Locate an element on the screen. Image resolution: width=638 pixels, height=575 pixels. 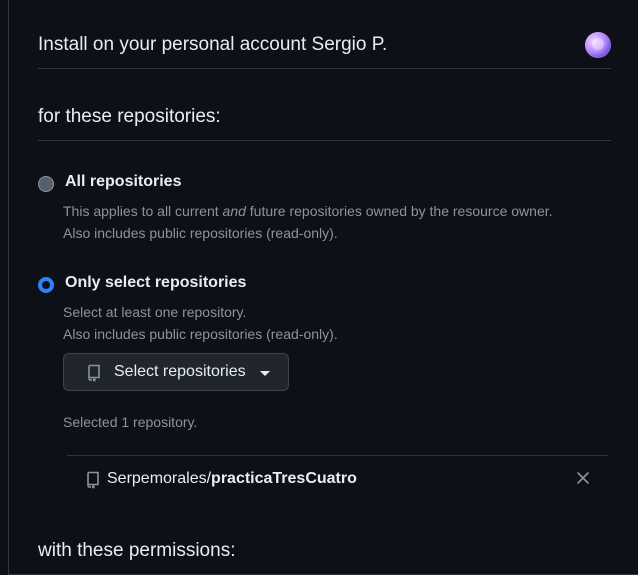
repositories-section-title: for these repositories: is located at coordinates (324, 121).